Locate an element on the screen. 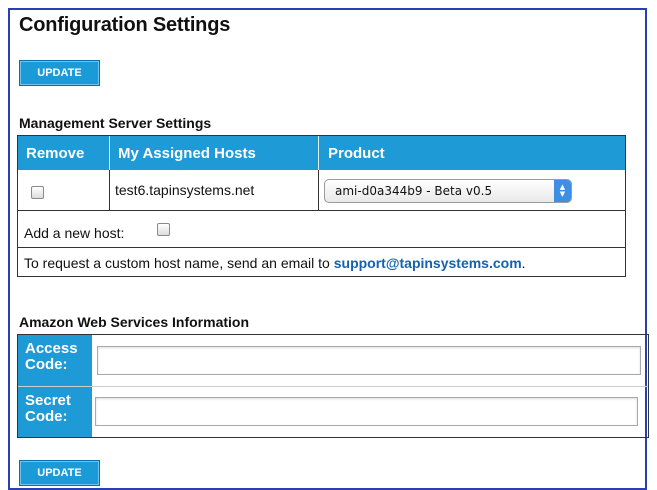  column-header-hosts: My Assigned Hosts is located at coordinates (187, 153).